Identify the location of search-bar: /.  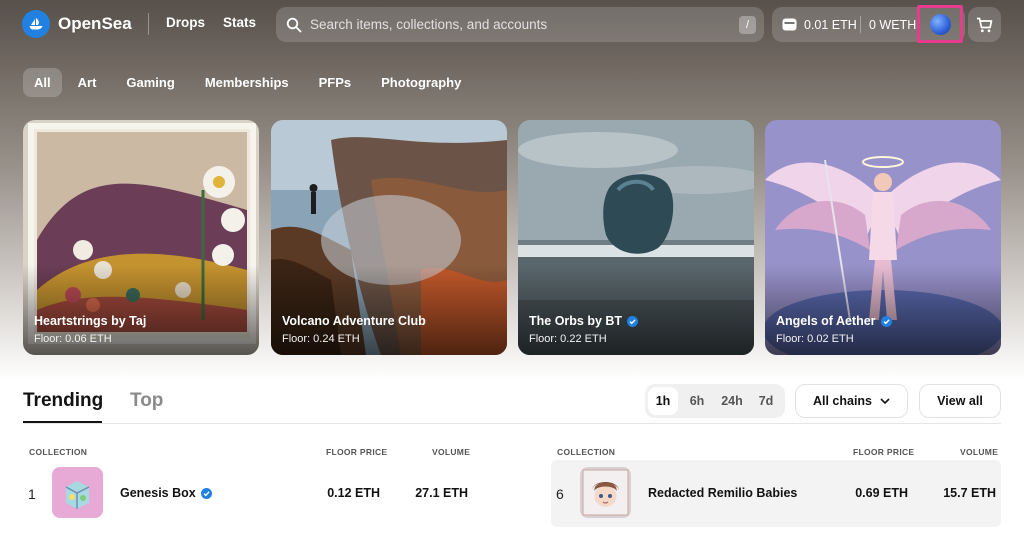
(520, 24).